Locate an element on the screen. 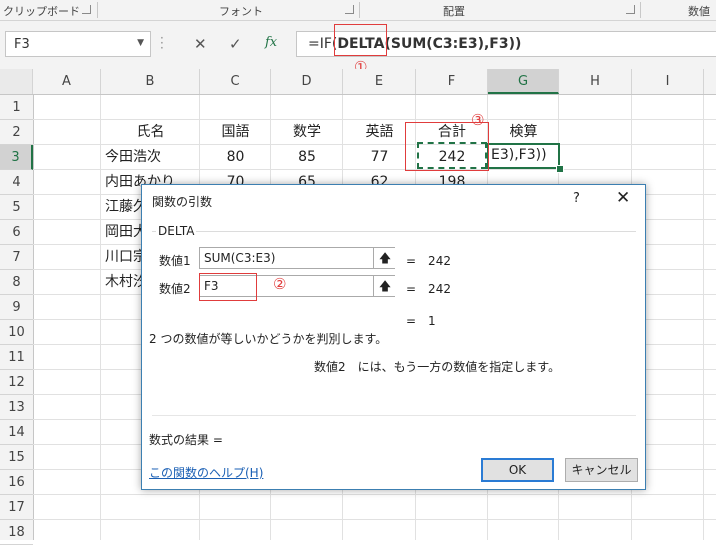  row-header: 18 is located at coordinates (16, 532).